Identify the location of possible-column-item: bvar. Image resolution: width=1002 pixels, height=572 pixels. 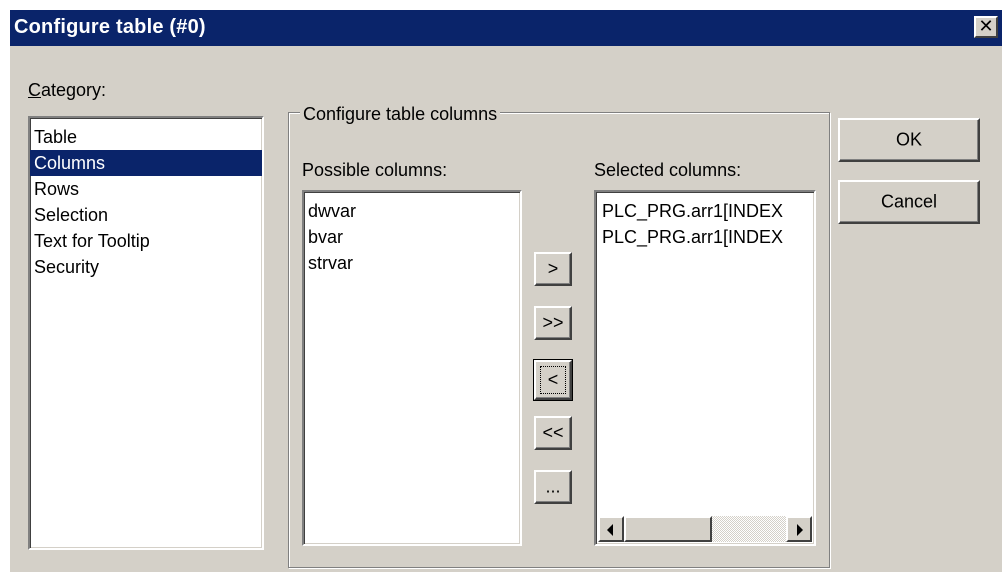
(412, 237).